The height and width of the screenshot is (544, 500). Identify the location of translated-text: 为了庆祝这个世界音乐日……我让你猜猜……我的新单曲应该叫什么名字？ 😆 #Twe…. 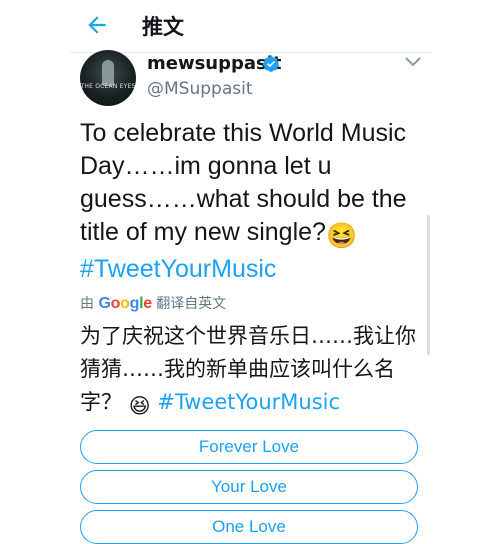
(256, 371).